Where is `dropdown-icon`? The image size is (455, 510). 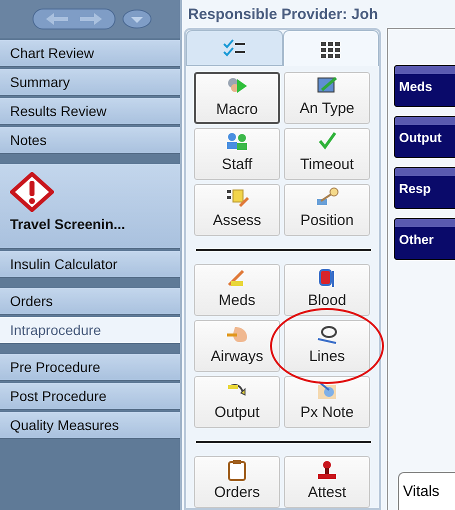 dropdown-icon is located at coordinates (137, 19).